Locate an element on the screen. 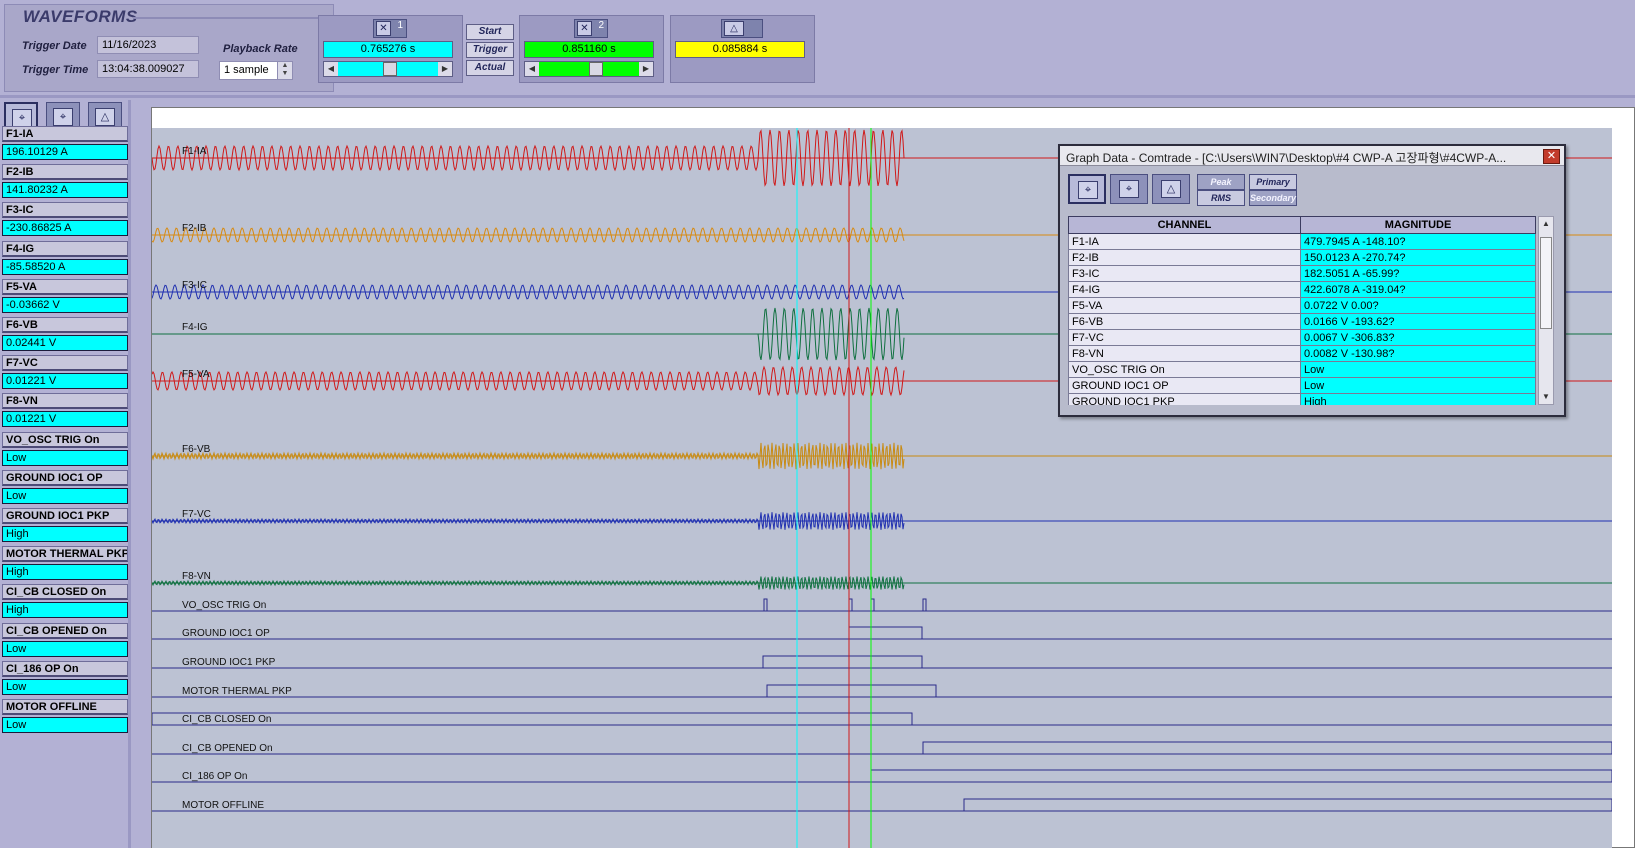 Image resolution: width=1635 pixels, height=848 pixels. stepper-arrows-icon: ▲ ▼ is located at coordinates (284, 70).